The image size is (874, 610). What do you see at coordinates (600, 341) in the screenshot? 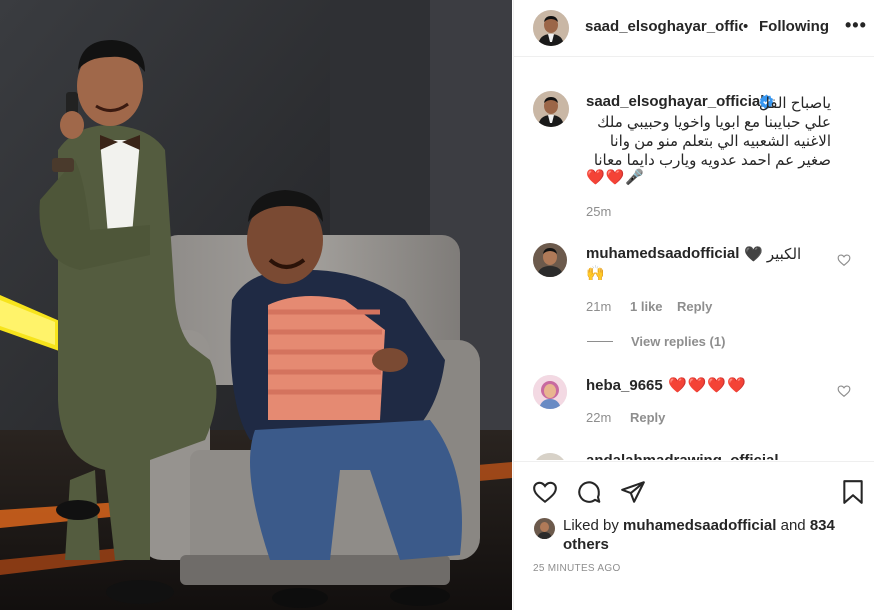
I see `view-replies-line` at bounding box center [600, 341].